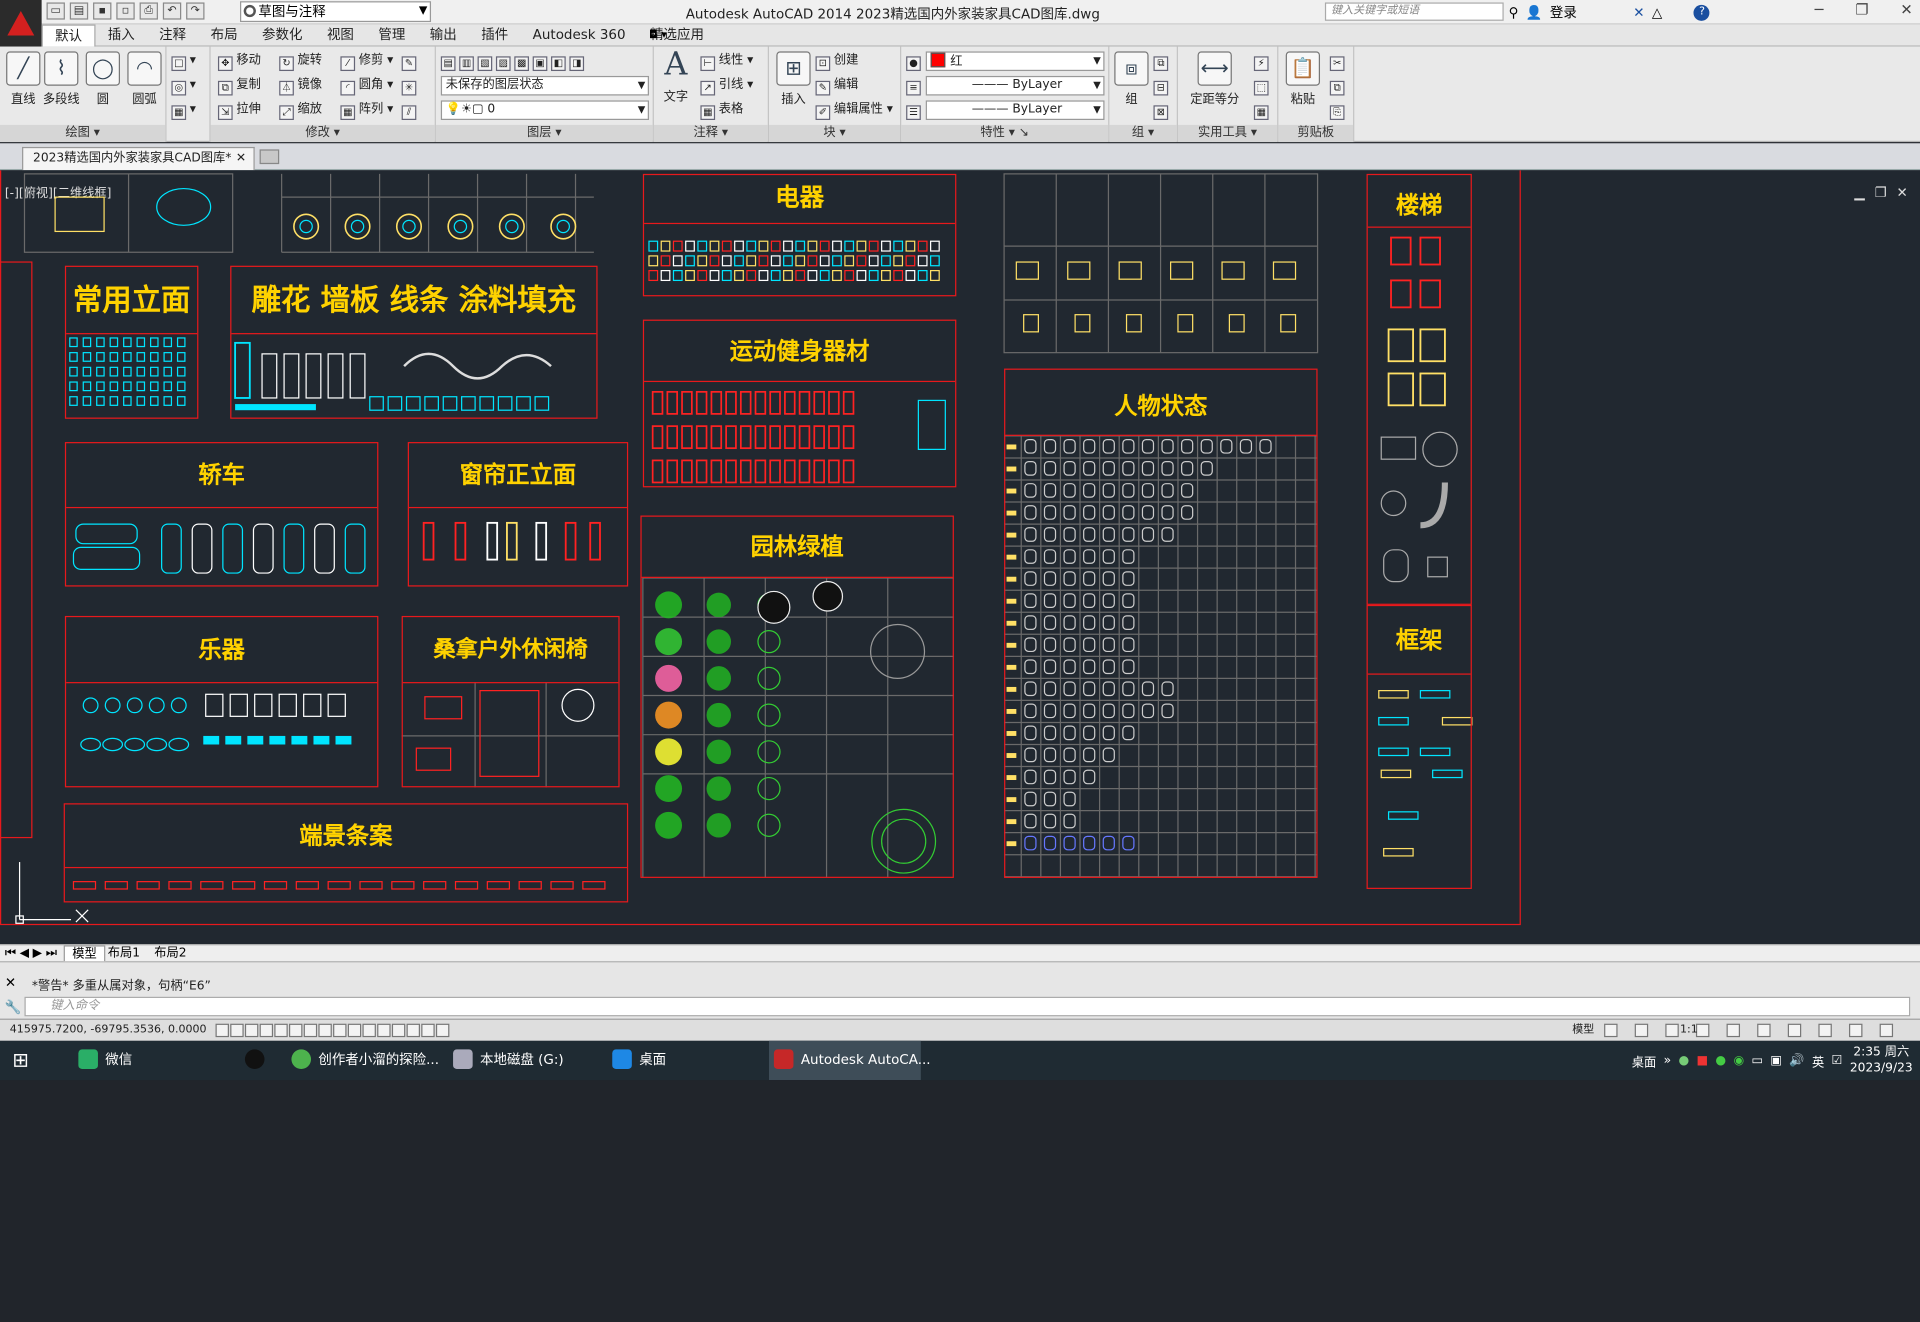 This screenshot has height=1322, width=1920. I want to click on rotate-button: ↻ 旋转, so click(300, 61).